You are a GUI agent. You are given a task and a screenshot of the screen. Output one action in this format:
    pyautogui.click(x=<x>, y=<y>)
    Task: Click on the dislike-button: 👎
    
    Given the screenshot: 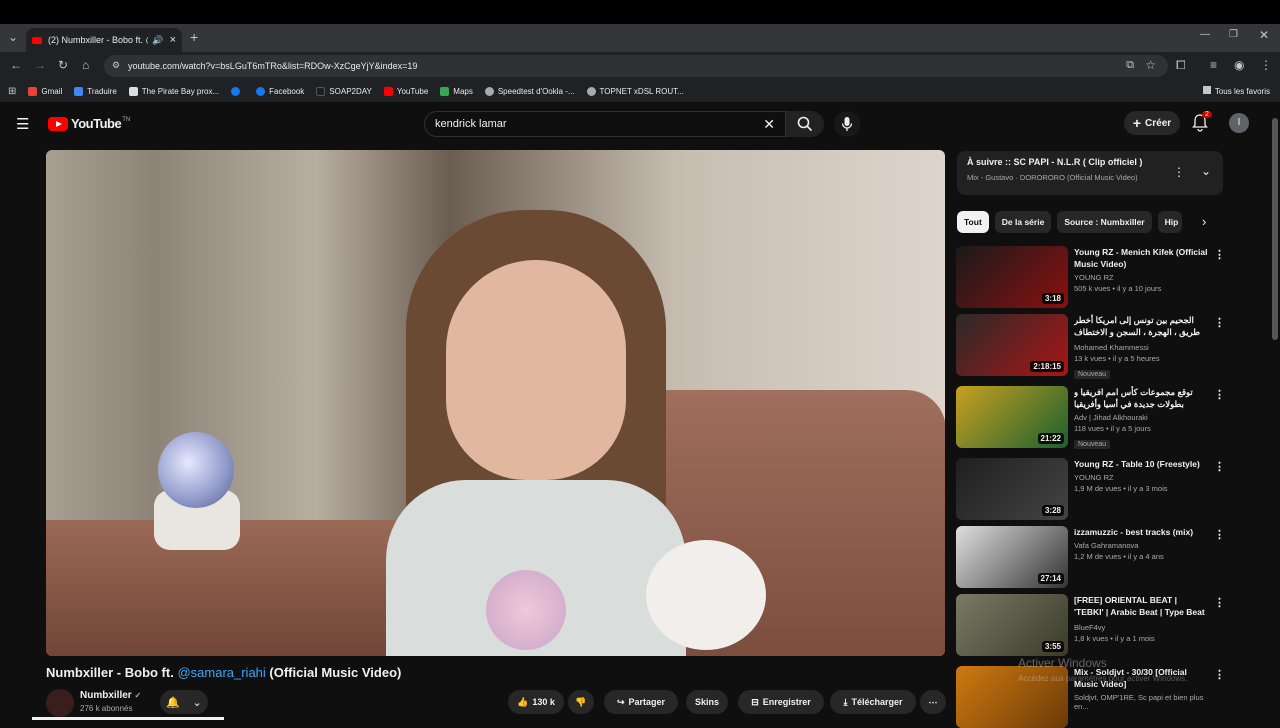 What is the action you would take?
    pyautogui.click(x=581, y=702)
    